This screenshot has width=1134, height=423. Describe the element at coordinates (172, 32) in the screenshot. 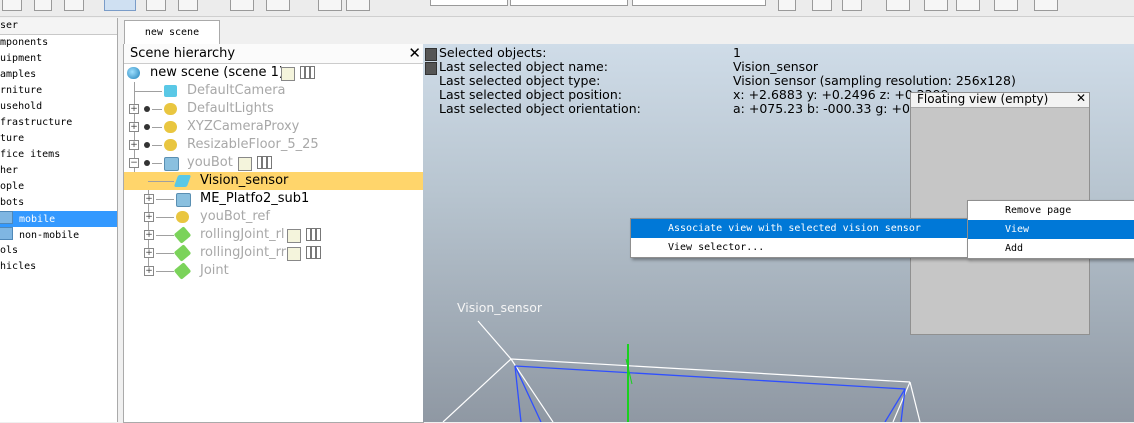

I see `tab-new-scene: new scene` at that location.